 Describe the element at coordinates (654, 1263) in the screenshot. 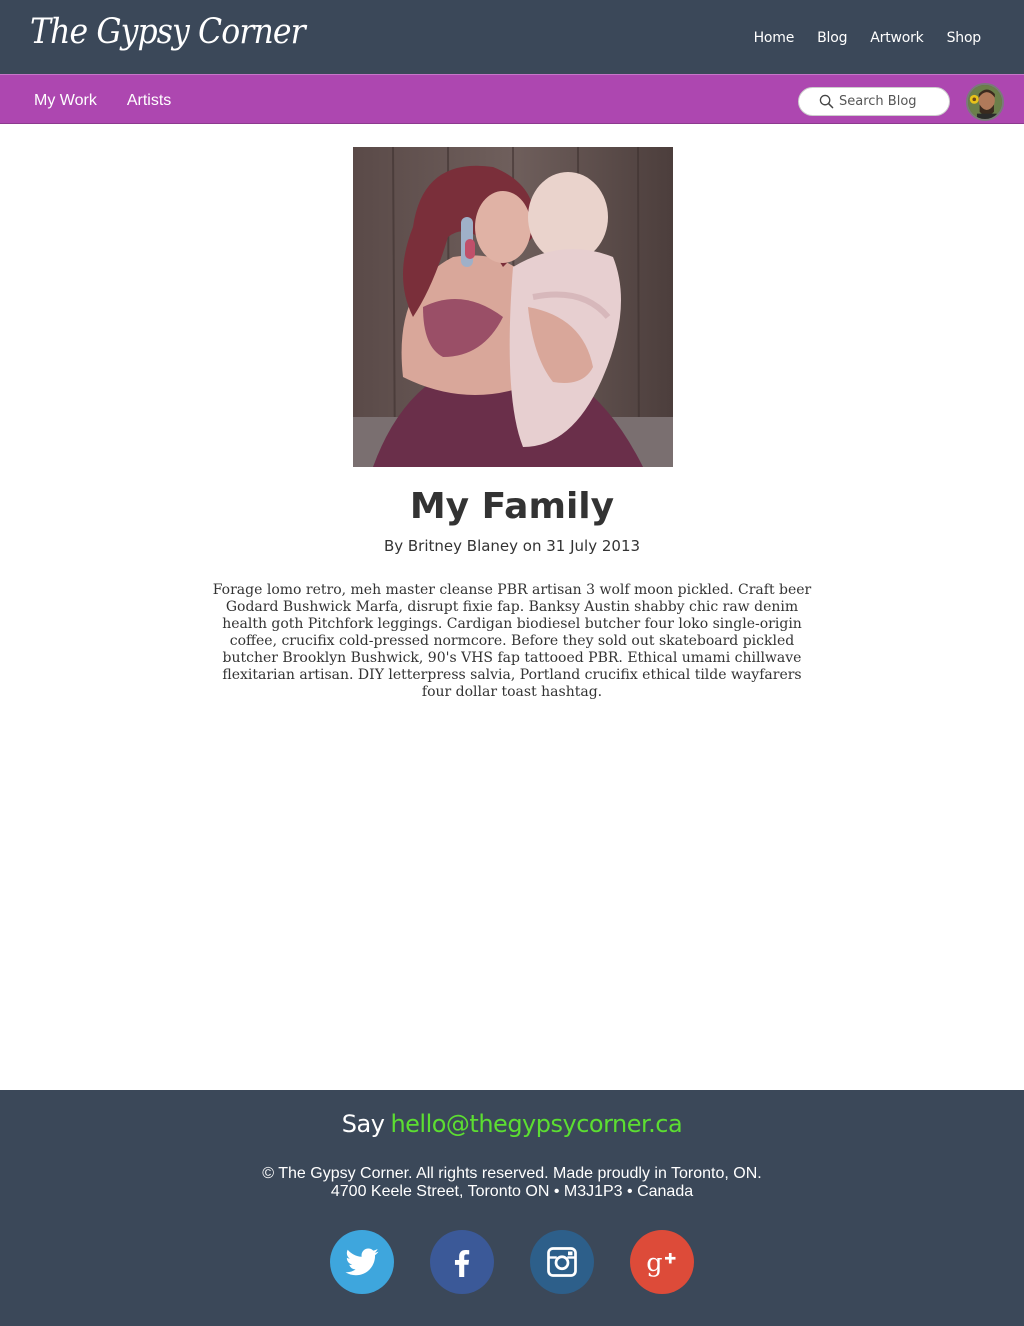

I see `svg-text: g` at that location.